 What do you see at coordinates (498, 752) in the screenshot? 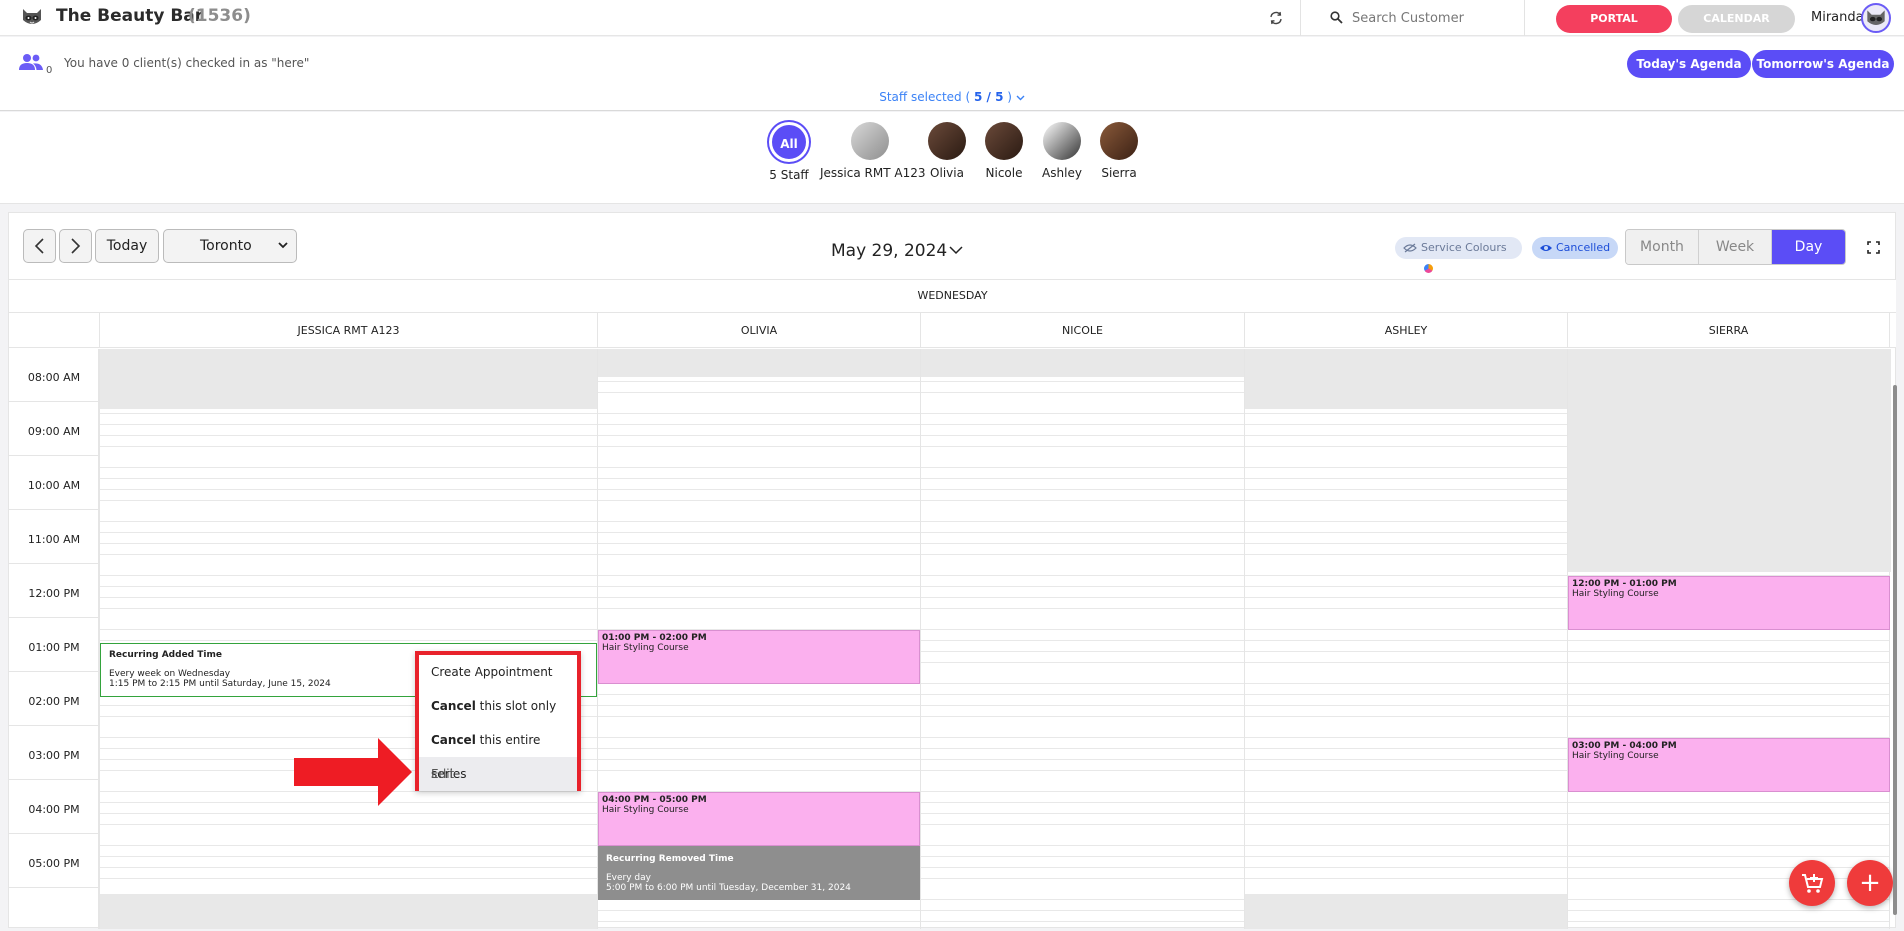
I see `menu-cancel-series: Cancel this entire series` at bounding box center [498, 752].